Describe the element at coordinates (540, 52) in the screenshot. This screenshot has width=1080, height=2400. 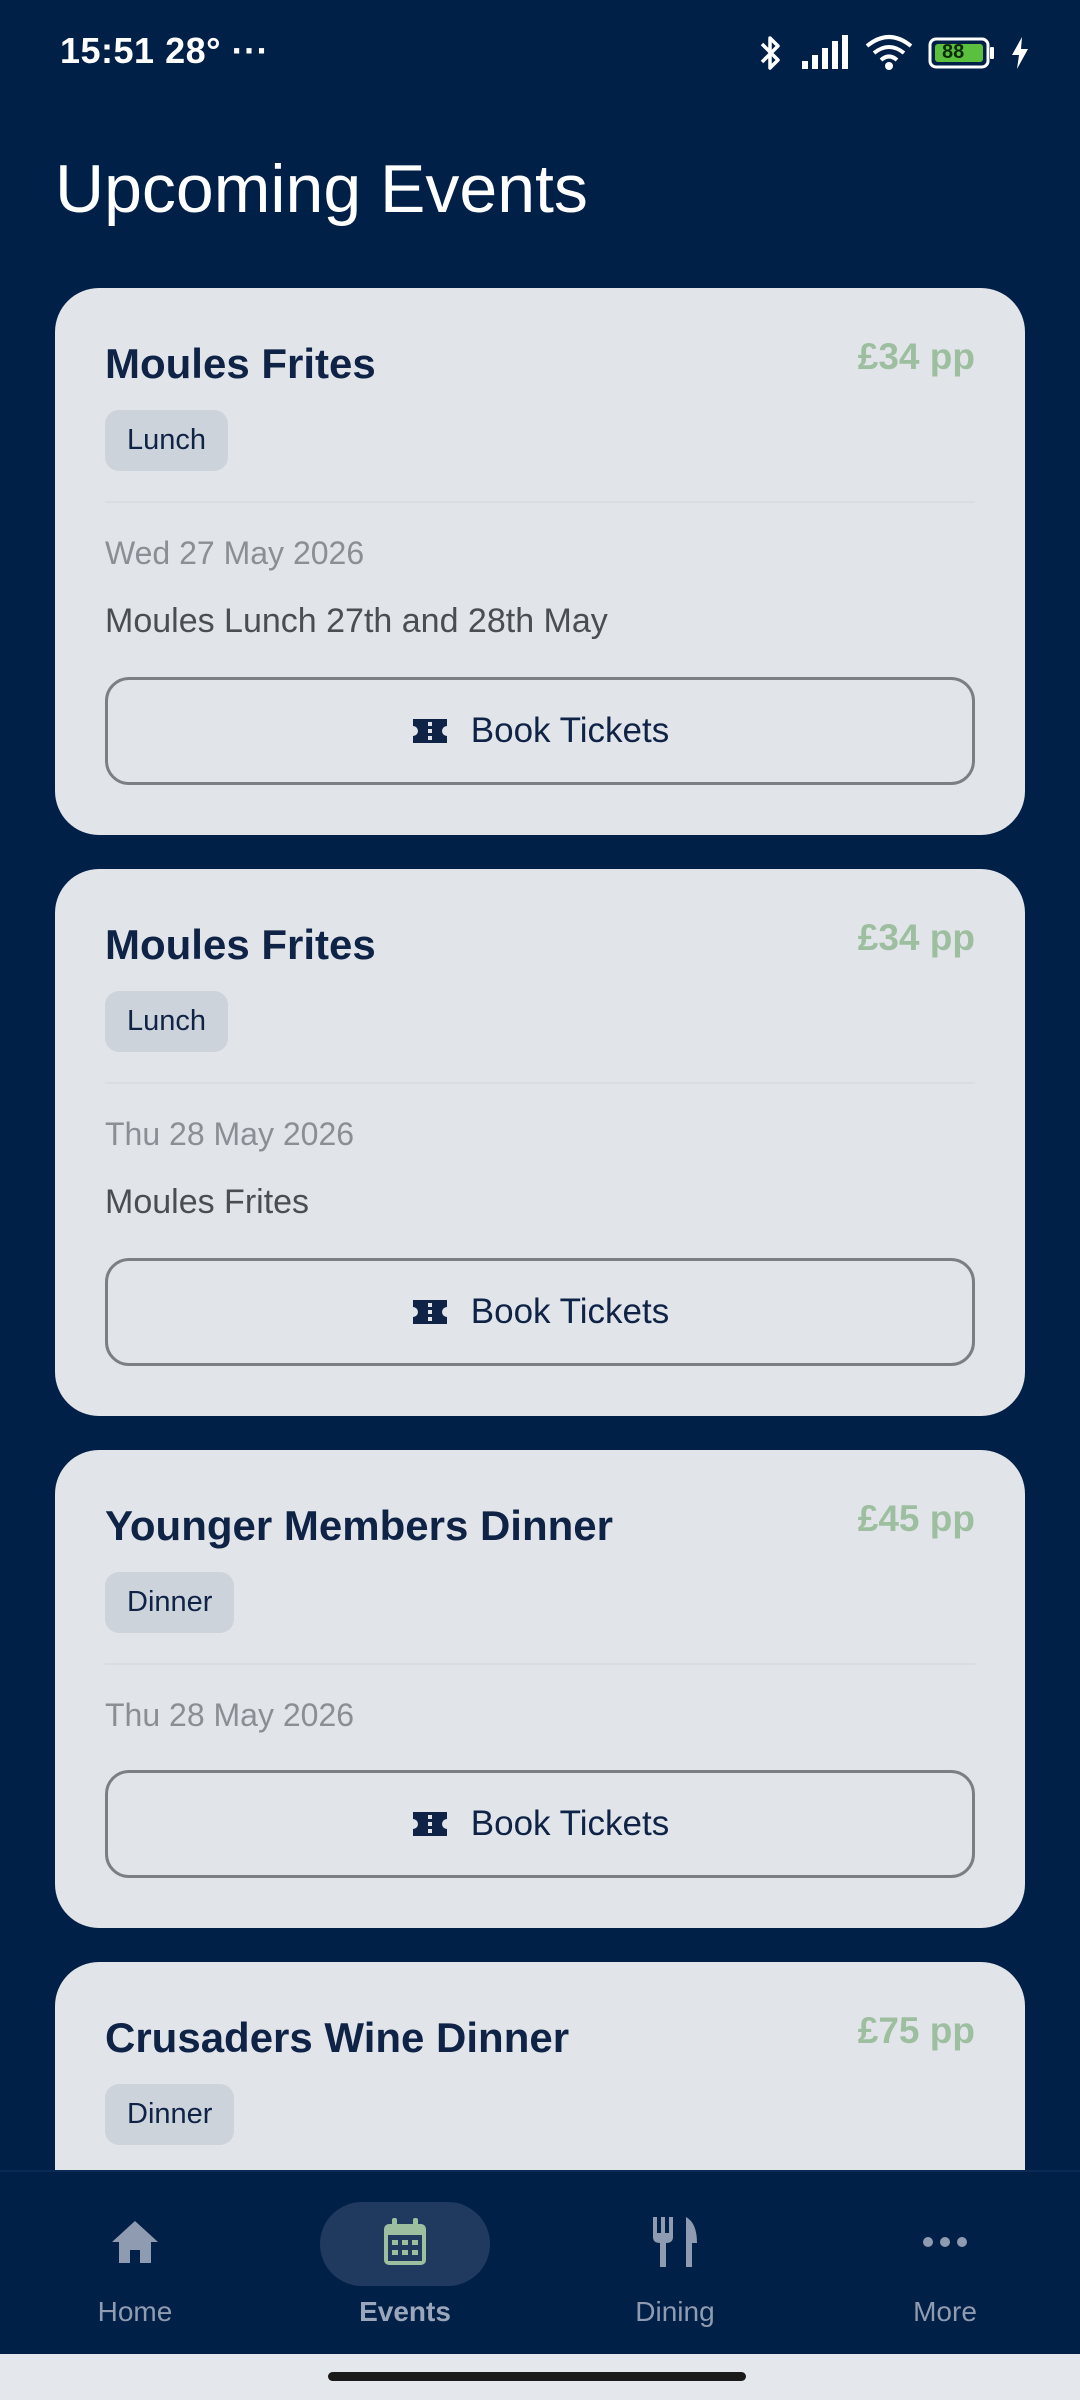
I see `status-bar: 15:51 28° ··· 88` at that location.